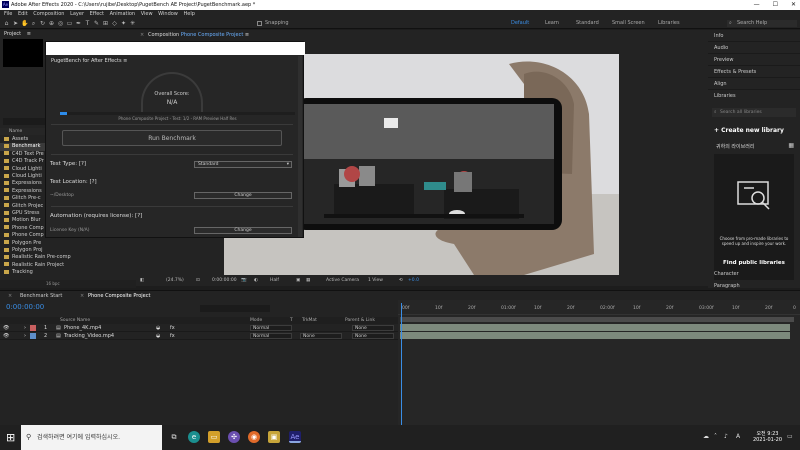  Describe the element at coordinates (321, 336) in the screenshot. I see `track-matte-select: None` at that location.